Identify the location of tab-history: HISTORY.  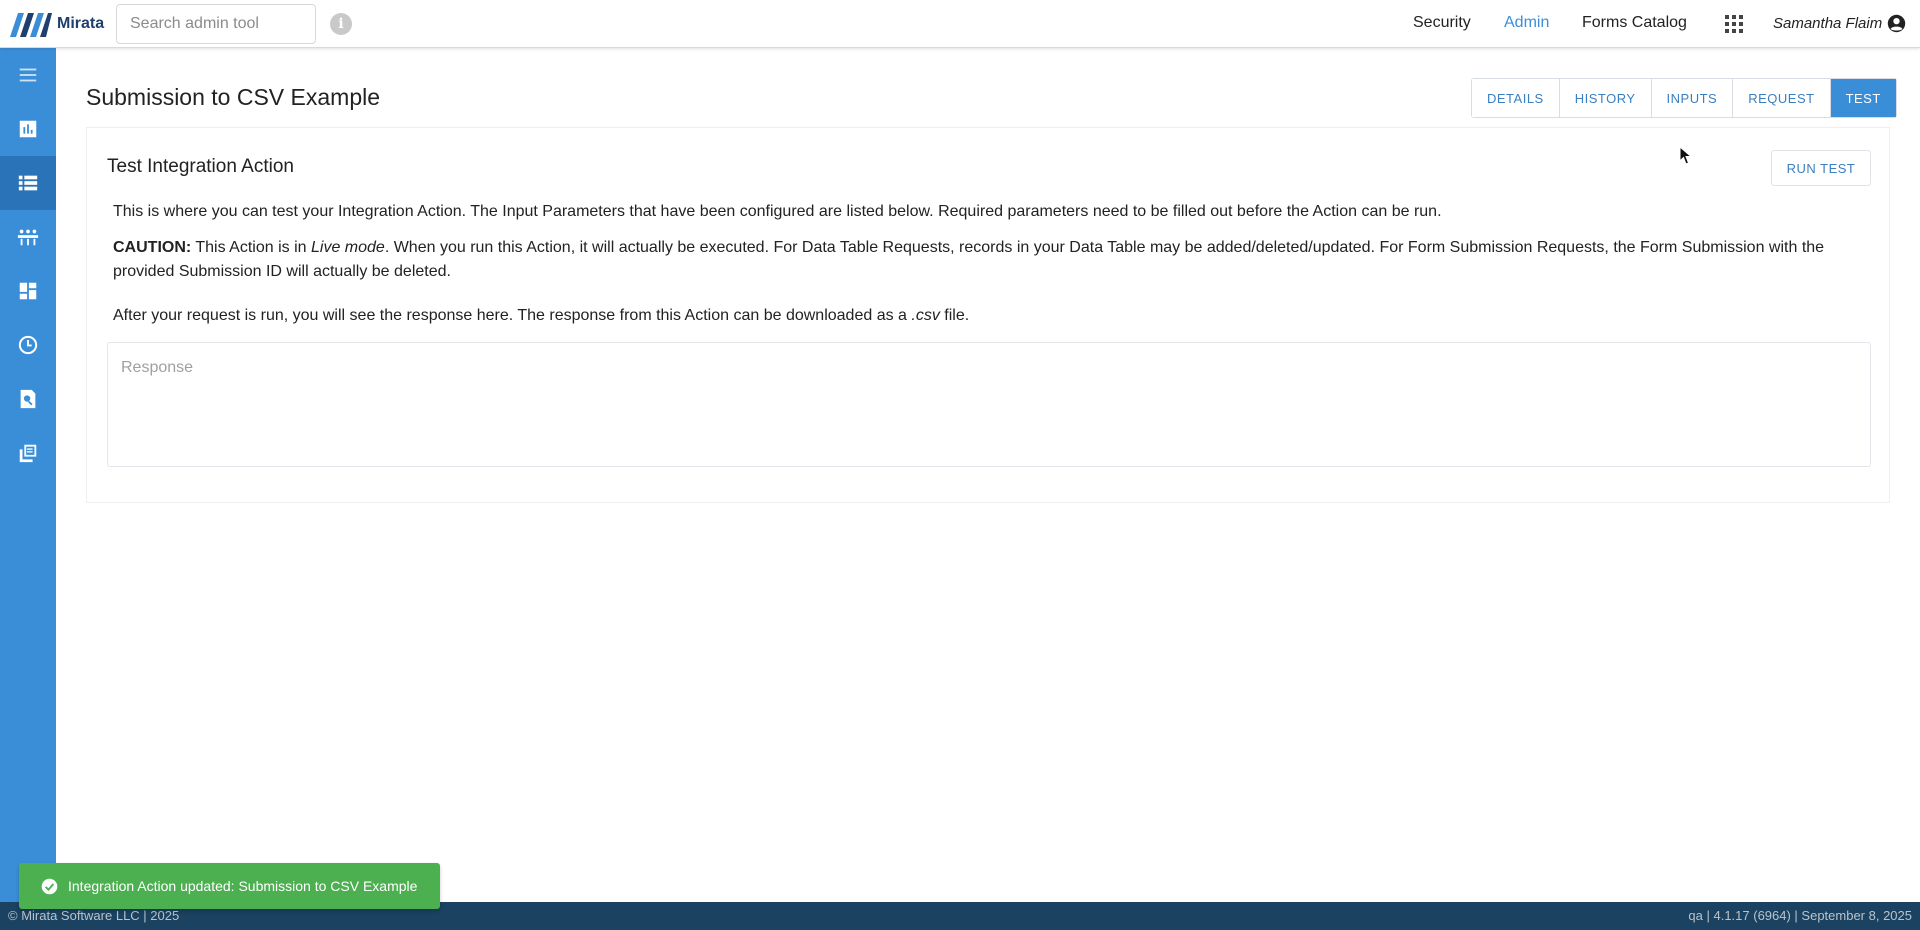
(1605, 98).